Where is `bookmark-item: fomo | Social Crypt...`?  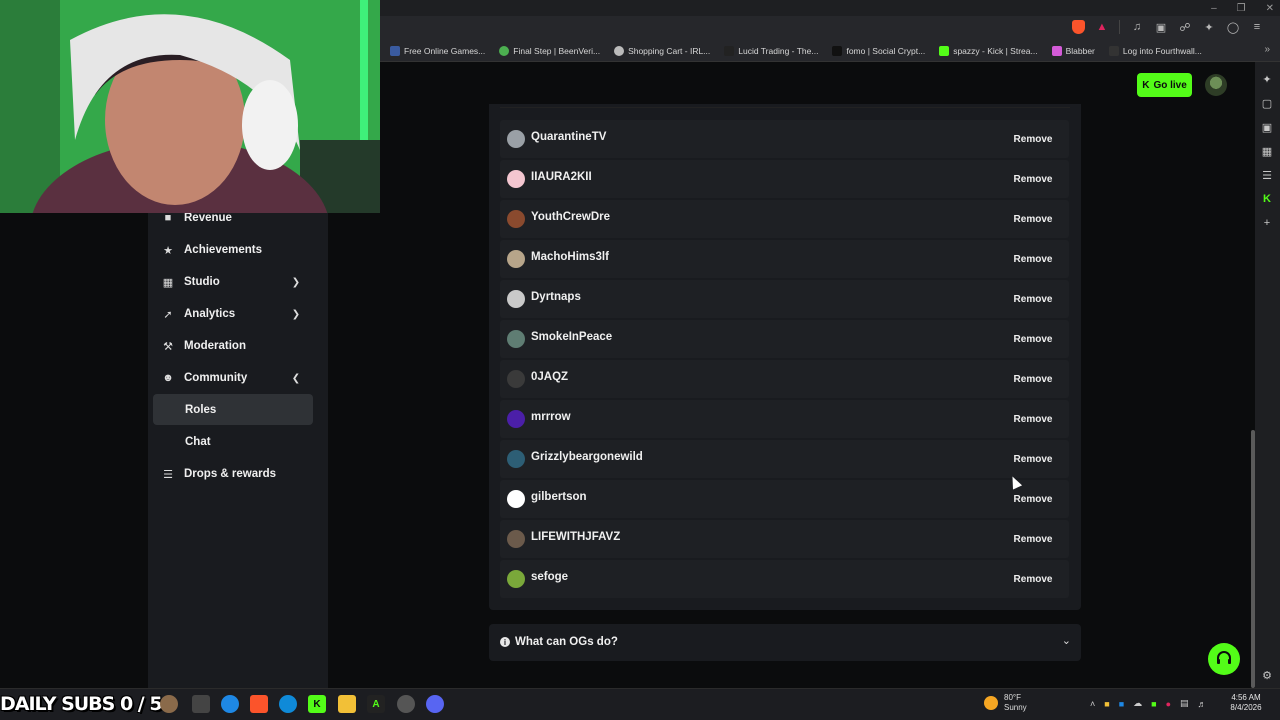 bookmark-item: fomo | Social Crypt... is located at coordinates (878, 50).